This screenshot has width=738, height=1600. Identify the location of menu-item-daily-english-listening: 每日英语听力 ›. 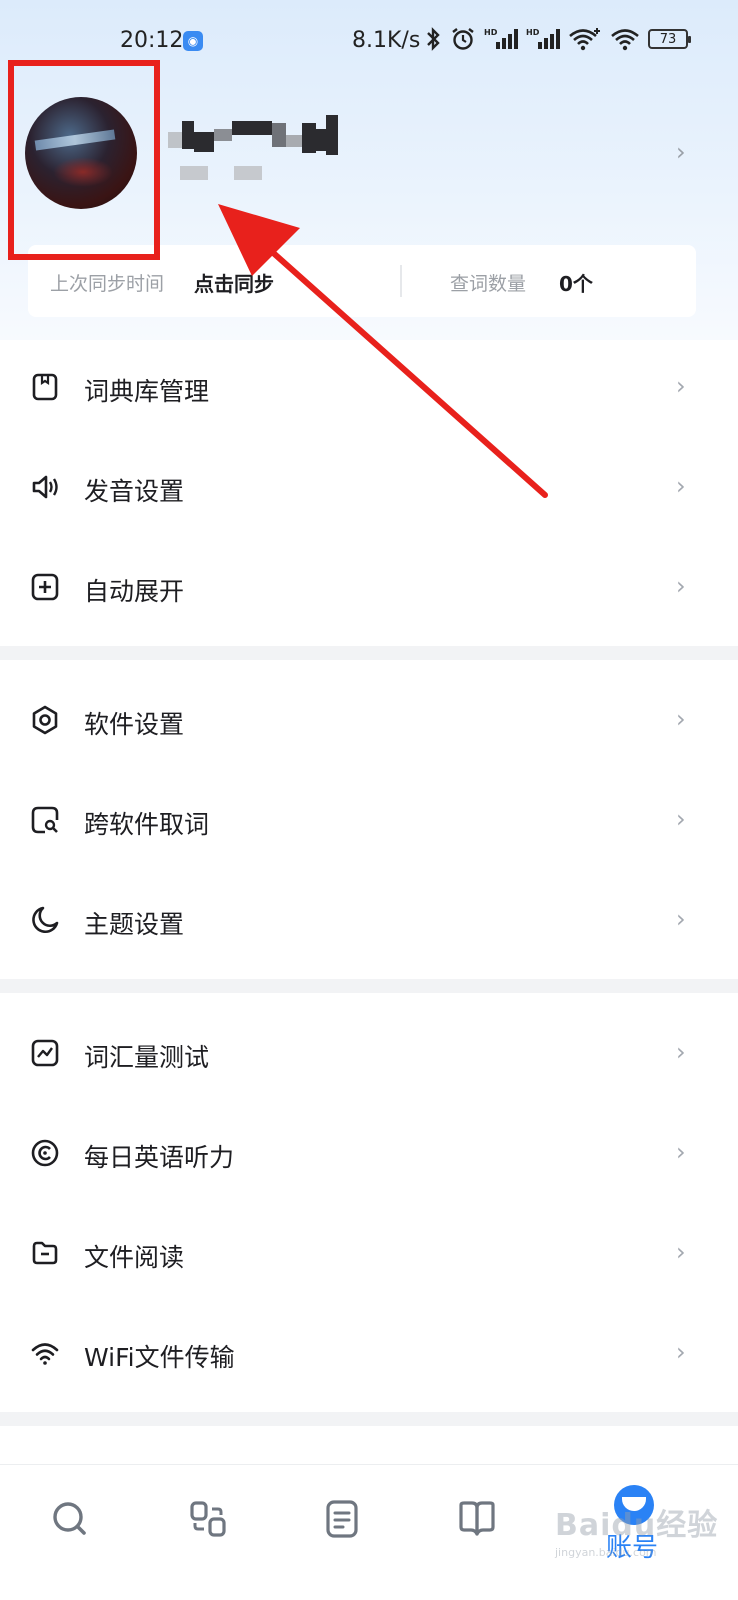
(369, 1153).